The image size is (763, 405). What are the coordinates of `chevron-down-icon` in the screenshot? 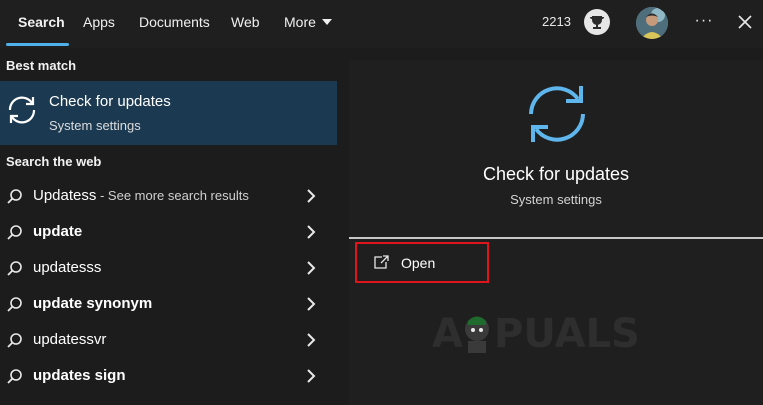 It's located at (326, 22).